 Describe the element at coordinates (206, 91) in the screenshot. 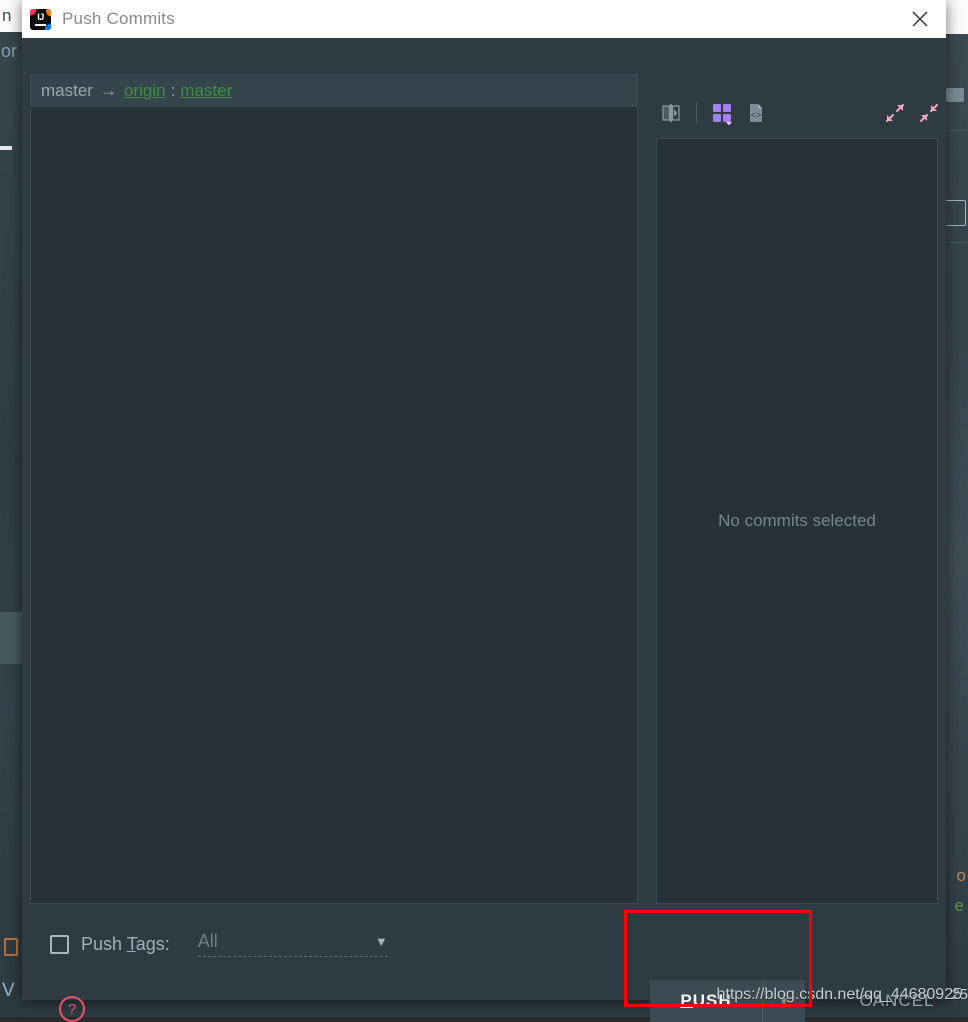

I see `remote-branch-link: master` at that location.